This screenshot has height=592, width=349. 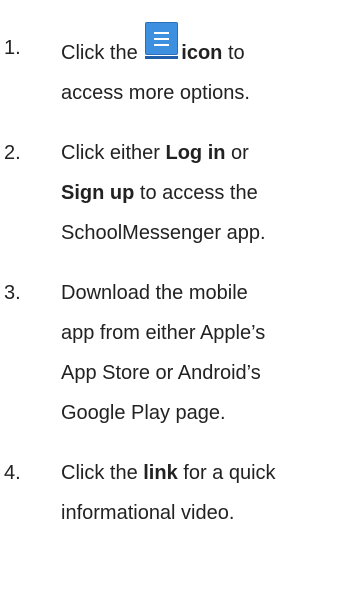 I want to click on step-line: Sign up to access the, so click(x=196, y=193).